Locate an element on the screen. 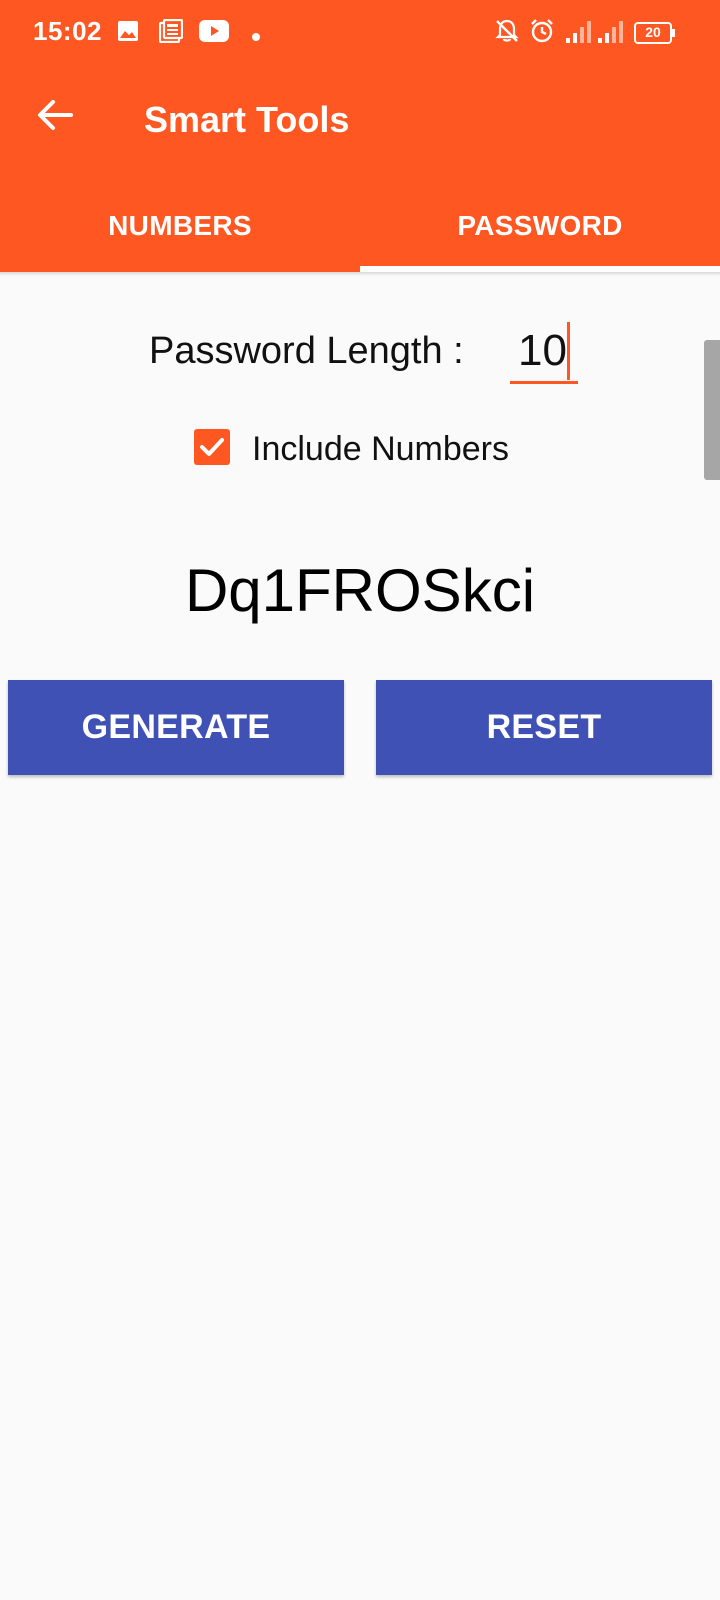 The width and height of the screenshot is (720, 1600). tab-password: PASSWORD is located at coordinates (540, 226).